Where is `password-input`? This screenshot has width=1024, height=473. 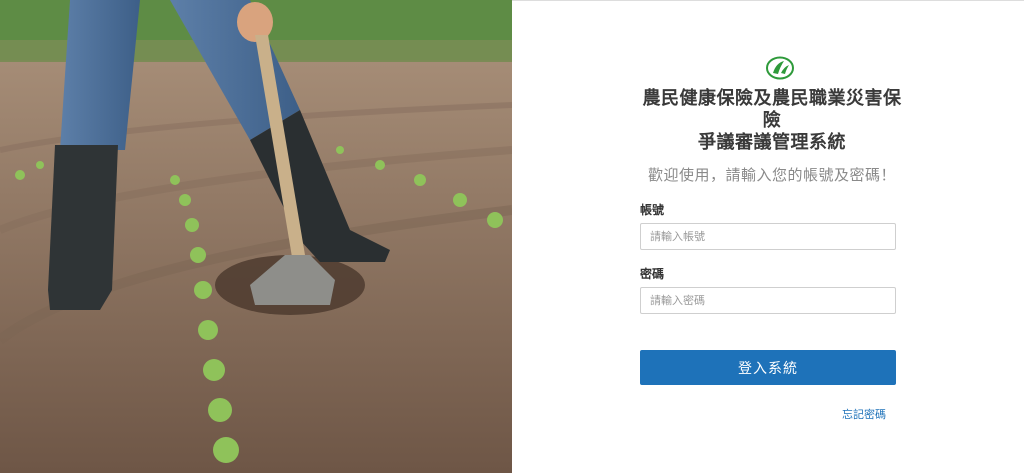
password-input is located at coordinates (768, 300).